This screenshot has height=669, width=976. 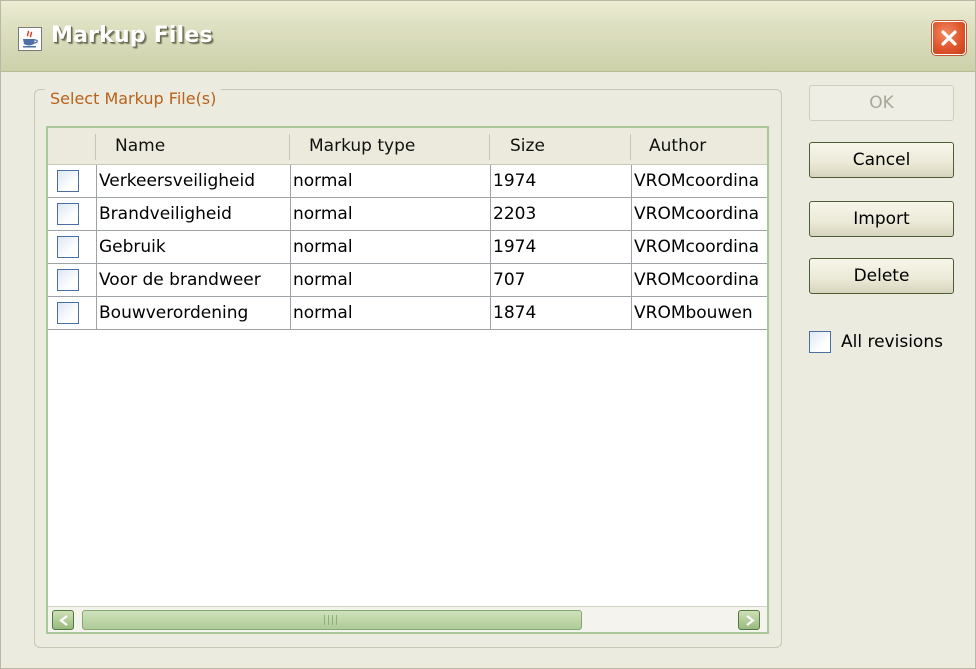 What do you see at coordinates (881, 103) in the screenshot?
I see `ok-button: OK` at bounding box center [881, 103].